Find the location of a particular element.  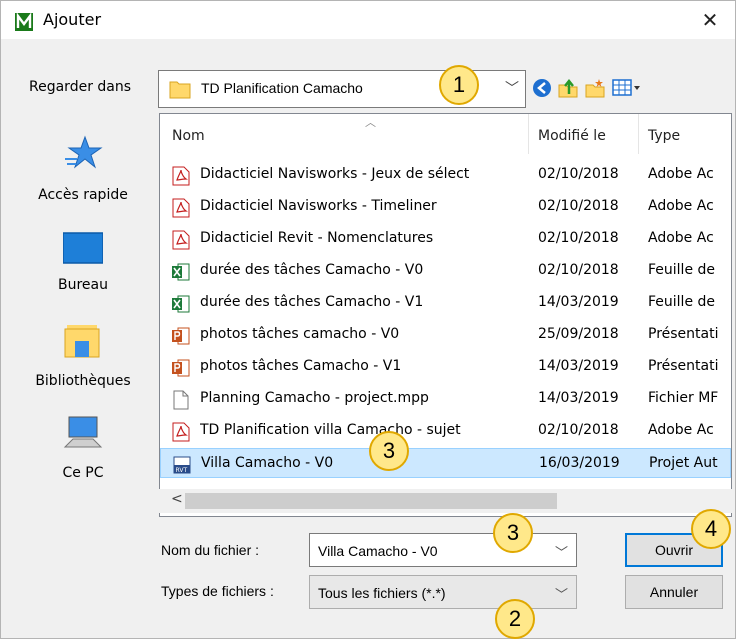

navisworks-app-icon is located at coordinates (24, 22).